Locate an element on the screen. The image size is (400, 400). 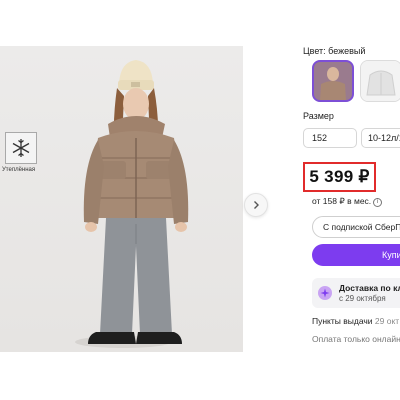
pickup-date: 29 окт is located at coordinates (387, 321).